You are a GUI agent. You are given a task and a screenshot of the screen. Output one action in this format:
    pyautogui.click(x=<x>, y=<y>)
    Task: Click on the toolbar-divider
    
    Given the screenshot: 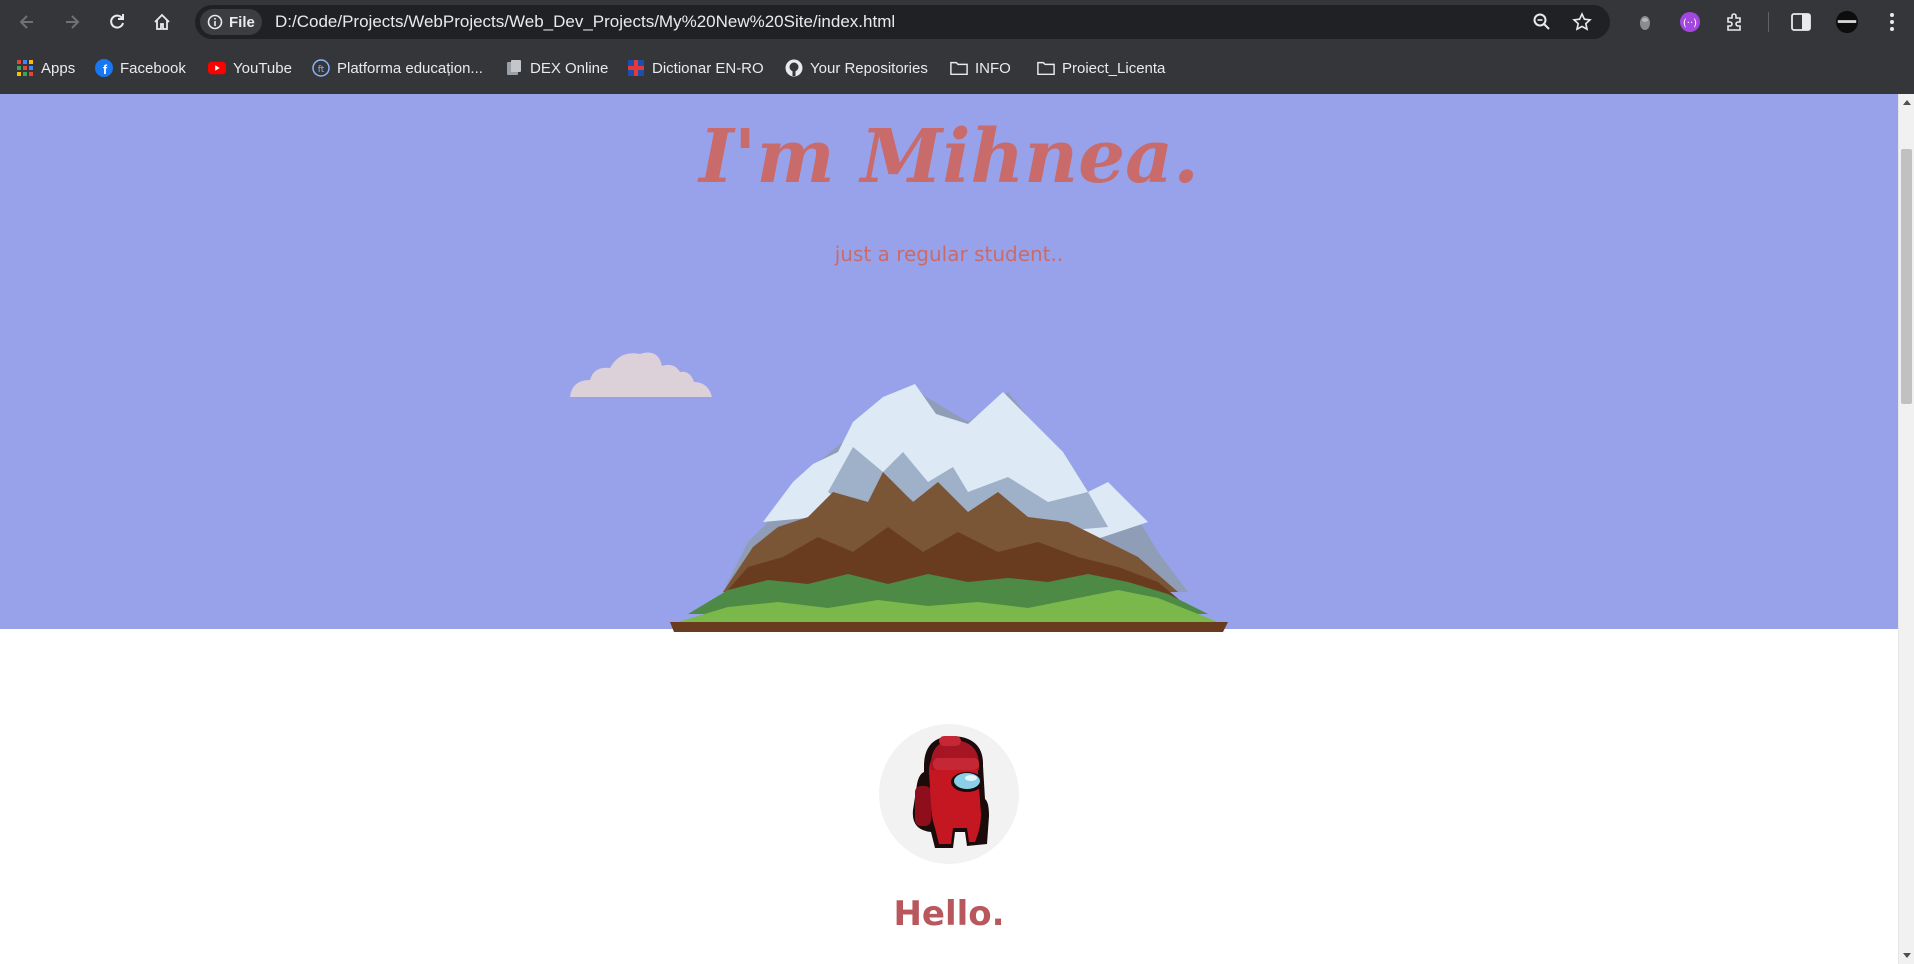 What is the action you would take?
    pyautogui.click(x=1768, y=22)
    